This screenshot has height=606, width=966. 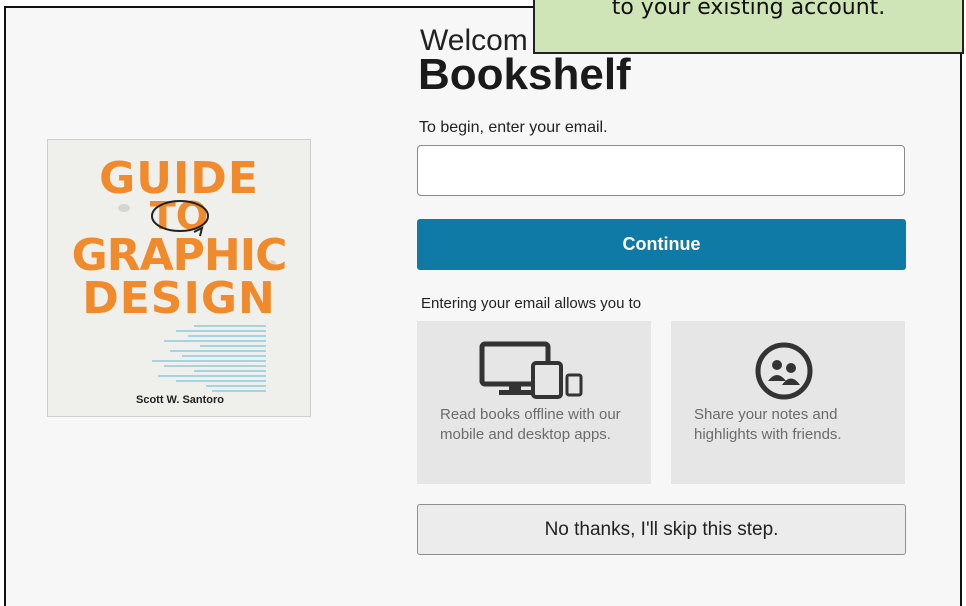 What do you see at coordinates (524, 74) in the screenshot?
I see `page-title: Bookshelf` at bounding box center [524, 74].